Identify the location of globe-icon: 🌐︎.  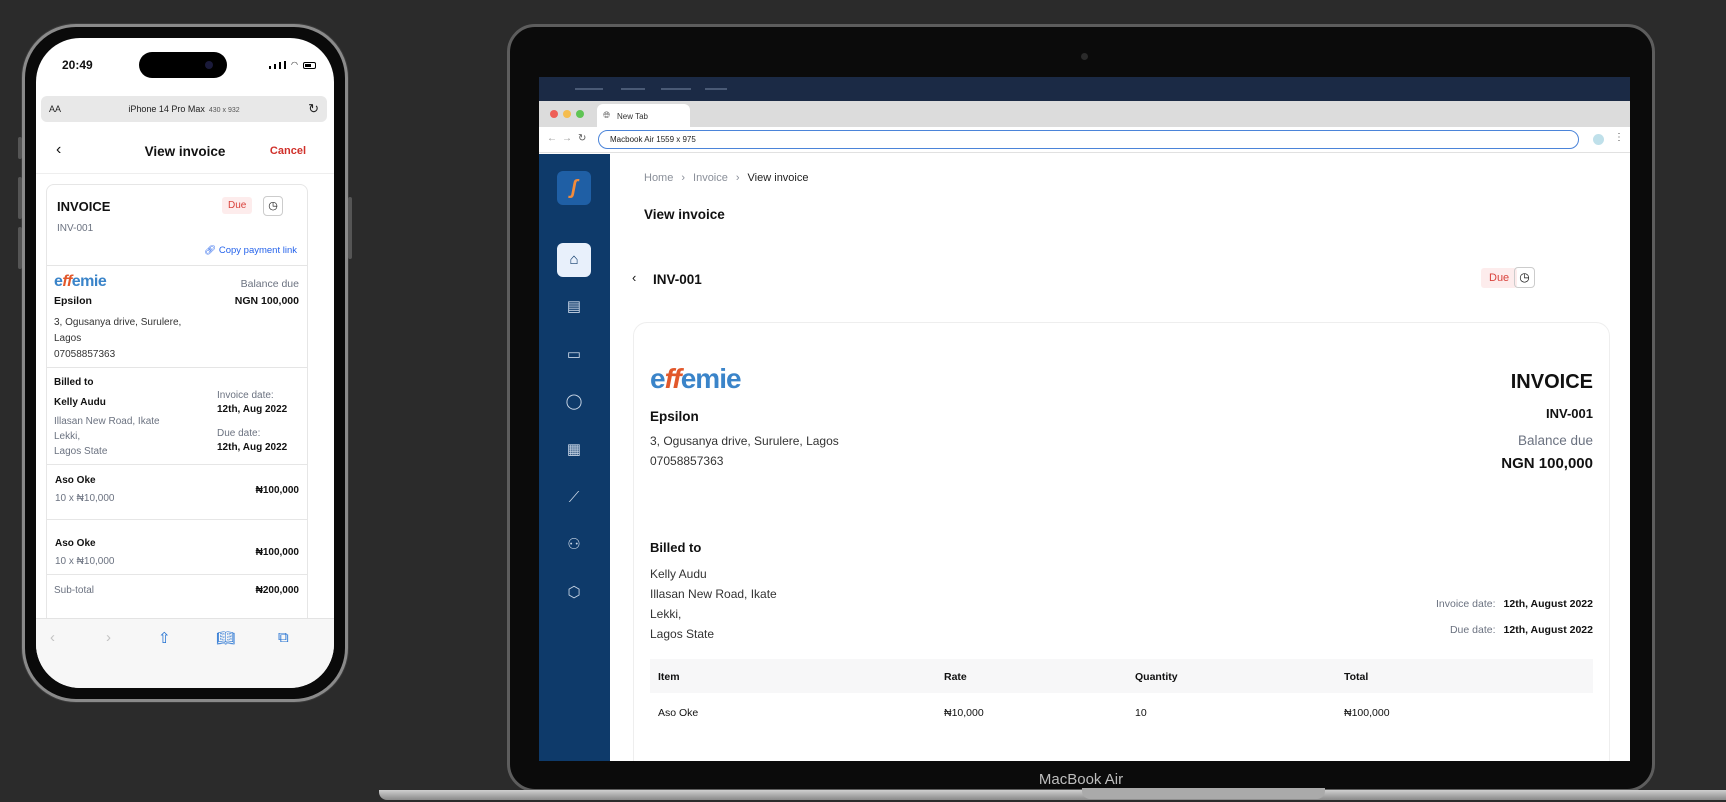
(607, 115).